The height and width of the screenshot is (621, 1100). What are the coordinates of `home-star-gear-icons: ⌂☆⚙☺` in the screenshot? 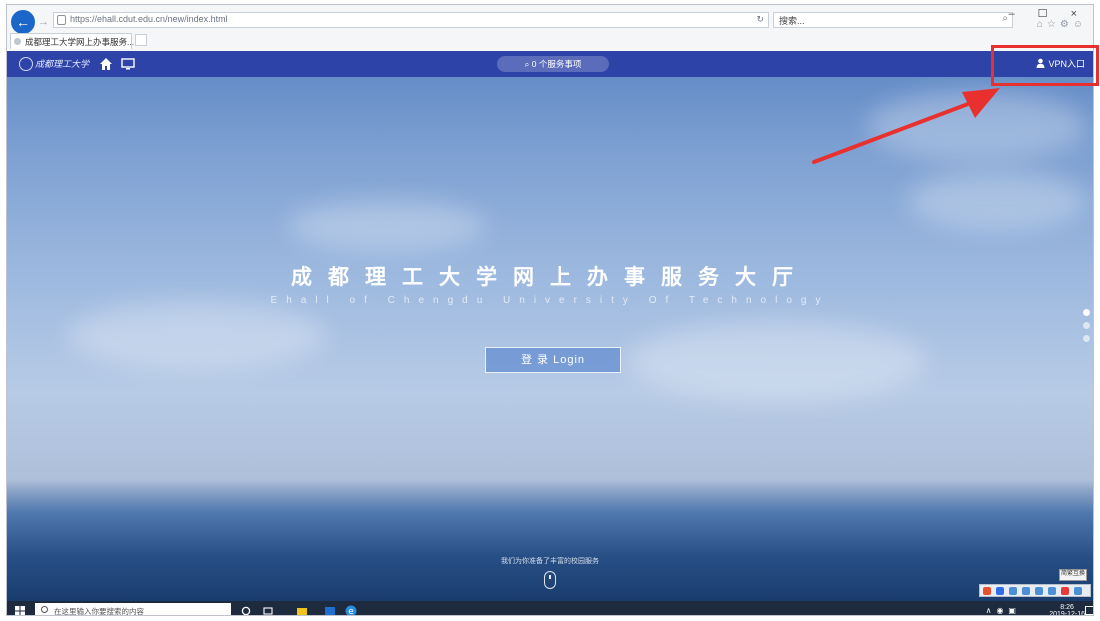 It's located at (1062, 24).